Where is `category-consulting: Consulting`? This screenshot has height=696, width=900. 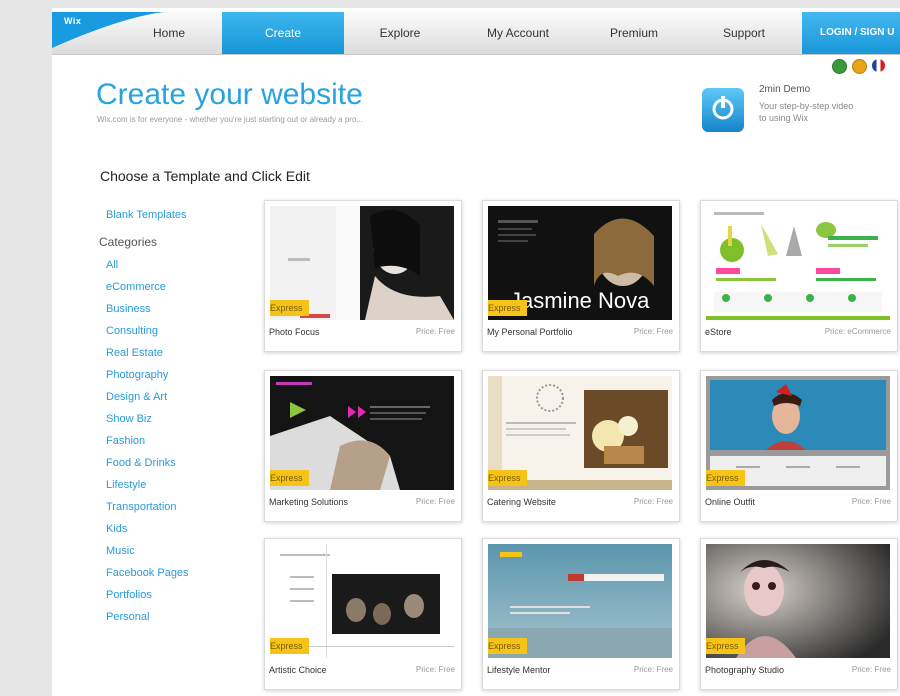 category-consulting: Consulting is located at coordinates (132, 331).